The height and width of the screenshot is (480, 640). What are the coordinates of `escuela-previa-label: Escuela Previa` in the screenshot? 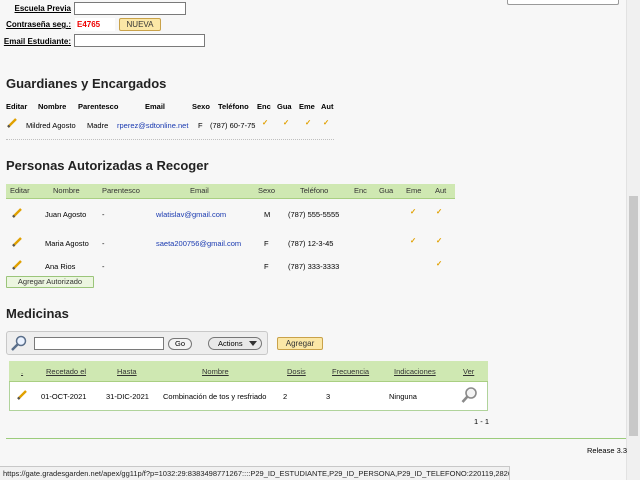 It's located at (42, 8).